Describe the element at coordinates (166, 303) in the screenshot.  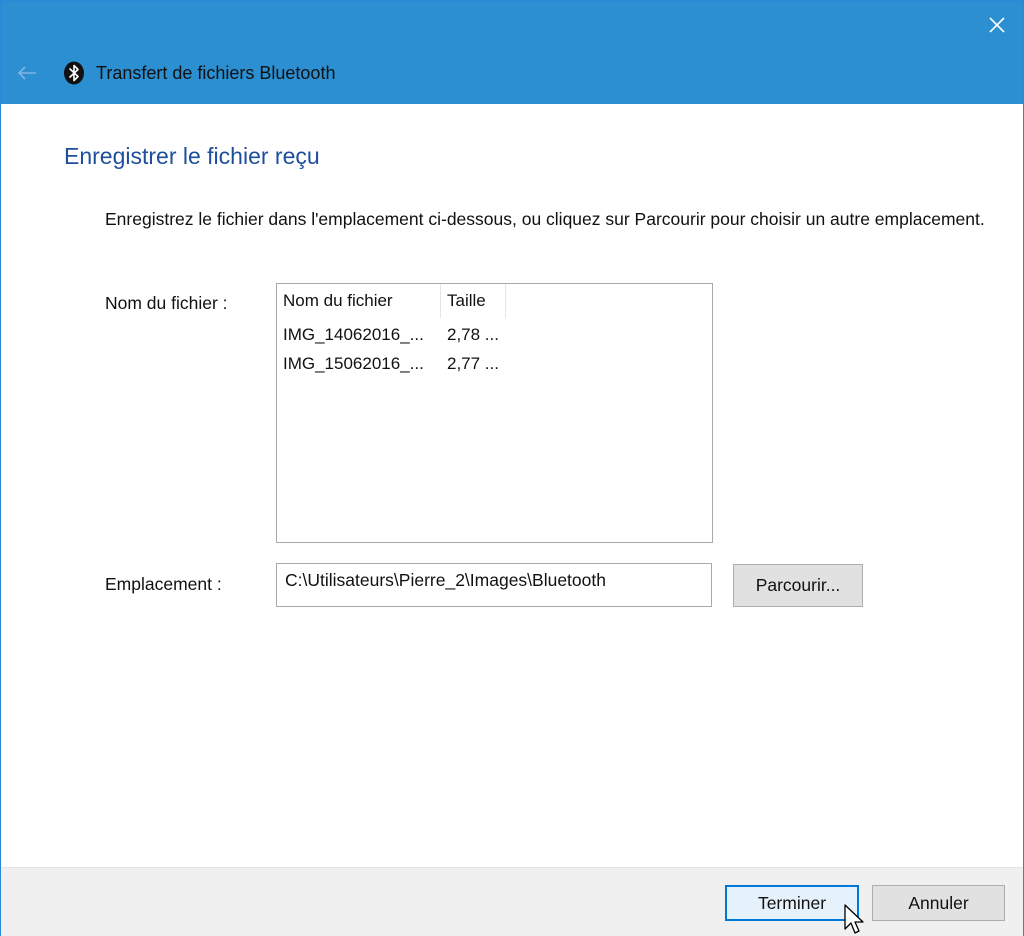
I see `filename-label: Nom du fichier :` at that location.